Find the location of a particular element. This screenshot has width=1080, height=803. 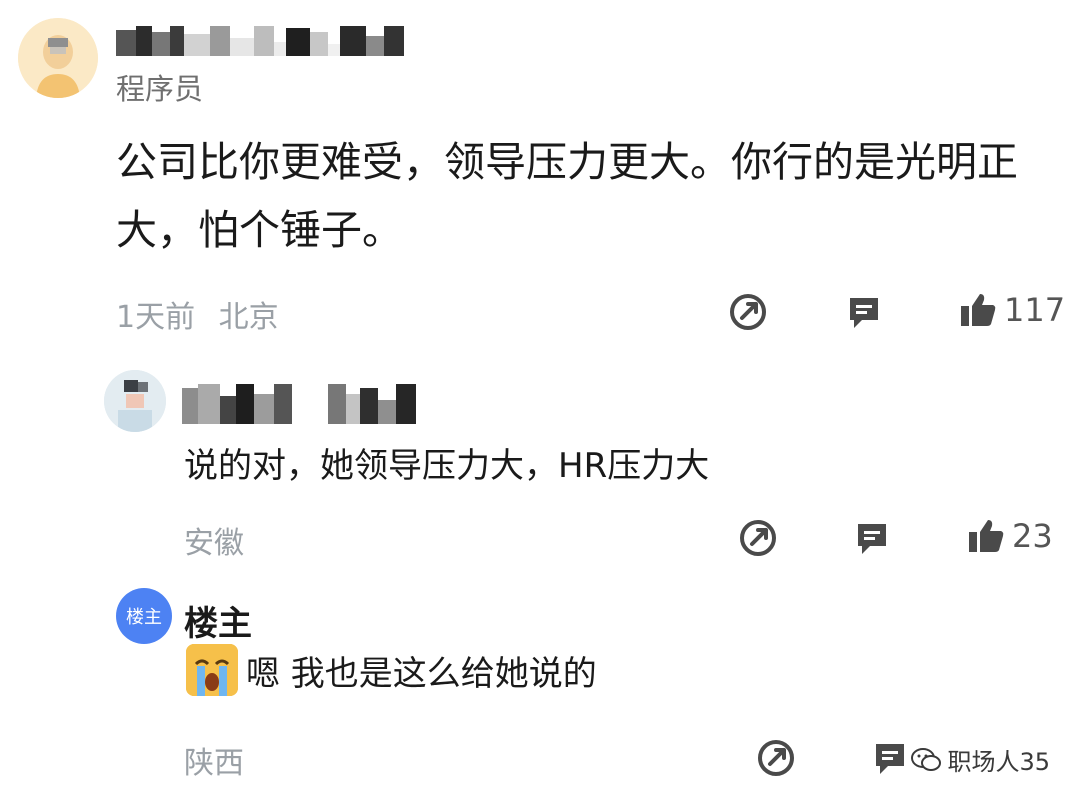

username-blurred is located at coordinates (260, 39).